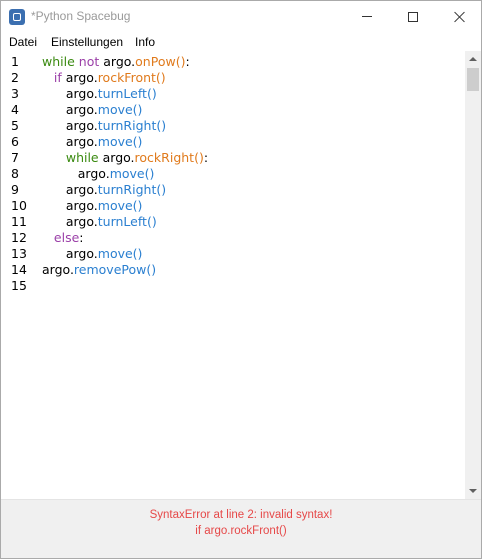  What do you see at coordinates (23, 42) in the screenshot?
I see `menu-datei: Datei` at bounding box center [23, 42].